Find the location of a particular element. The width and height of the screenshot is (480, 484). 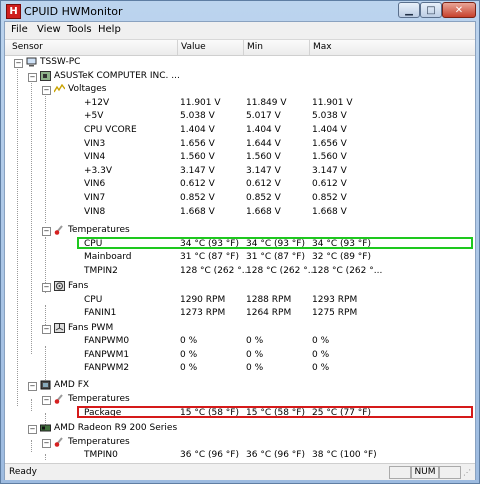

sensor-name: VIN3 is located at coordinates (95, 143).